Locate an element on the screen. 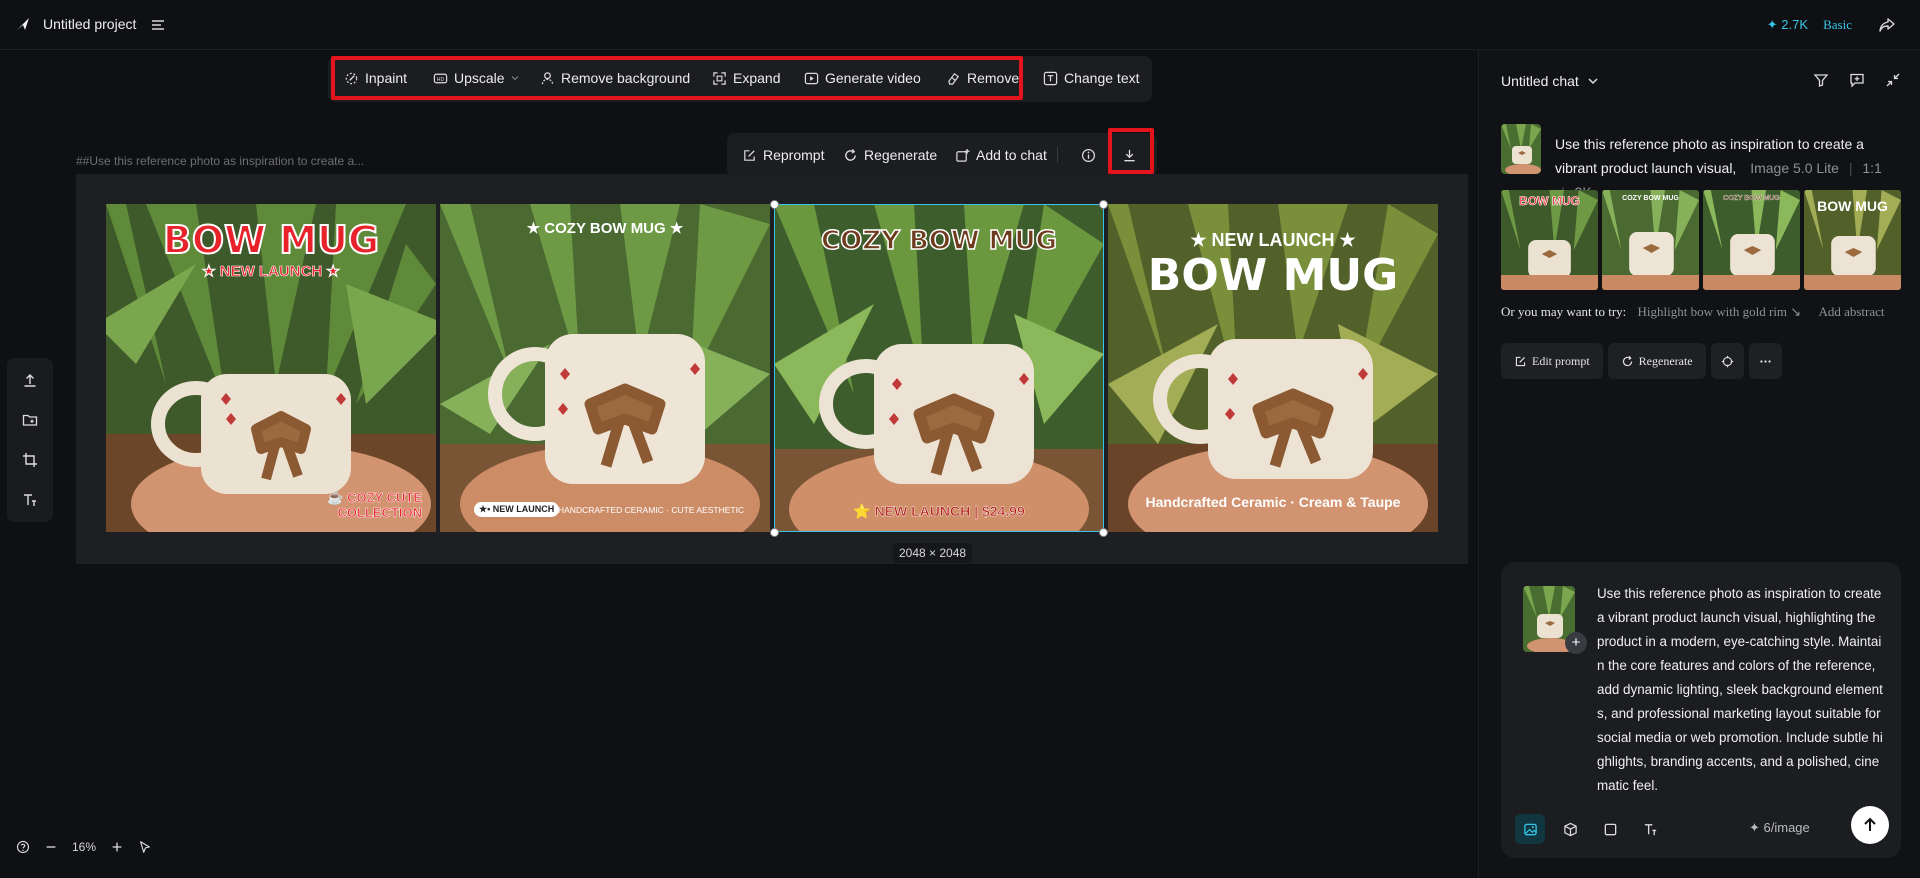 Image resolution: width=1920 pixels, height=878 pixels. project-title: Untitled project is located at coordinates (89, 24).